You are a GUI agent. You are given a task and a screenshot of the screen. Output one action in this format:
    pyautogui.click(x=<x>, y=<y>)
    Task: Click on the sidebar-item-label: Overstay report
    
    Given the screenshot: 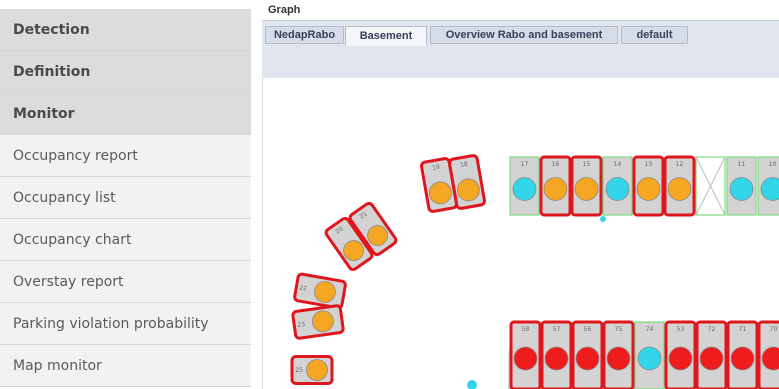 What is the action you would take?
    pyautogui.click(x=68, y=281)
    